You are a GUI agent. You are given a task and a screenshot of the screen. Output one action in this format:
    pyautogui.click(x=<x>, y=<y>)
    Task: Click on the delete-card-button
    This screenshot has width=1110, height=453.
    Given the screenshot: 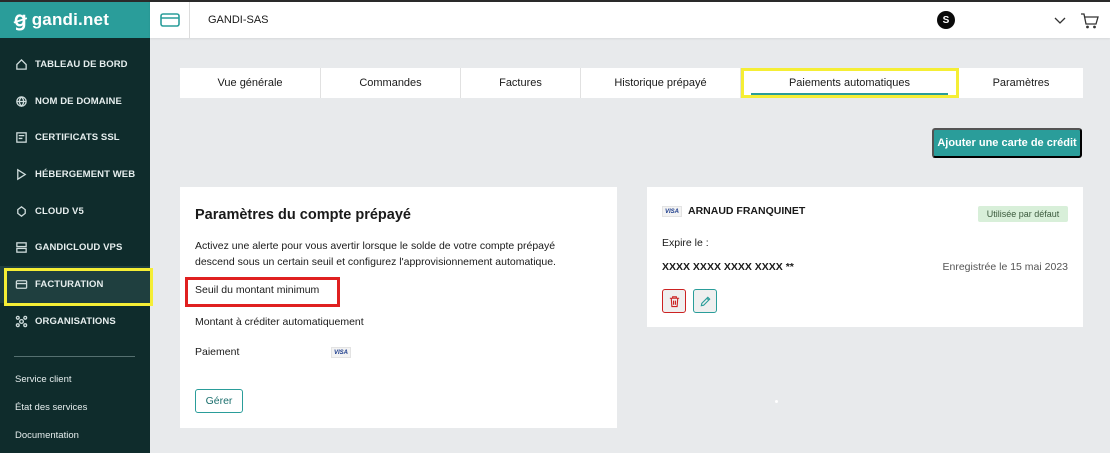 What is the action you would take?
    pyautogui.click(x=674, y=301)
    